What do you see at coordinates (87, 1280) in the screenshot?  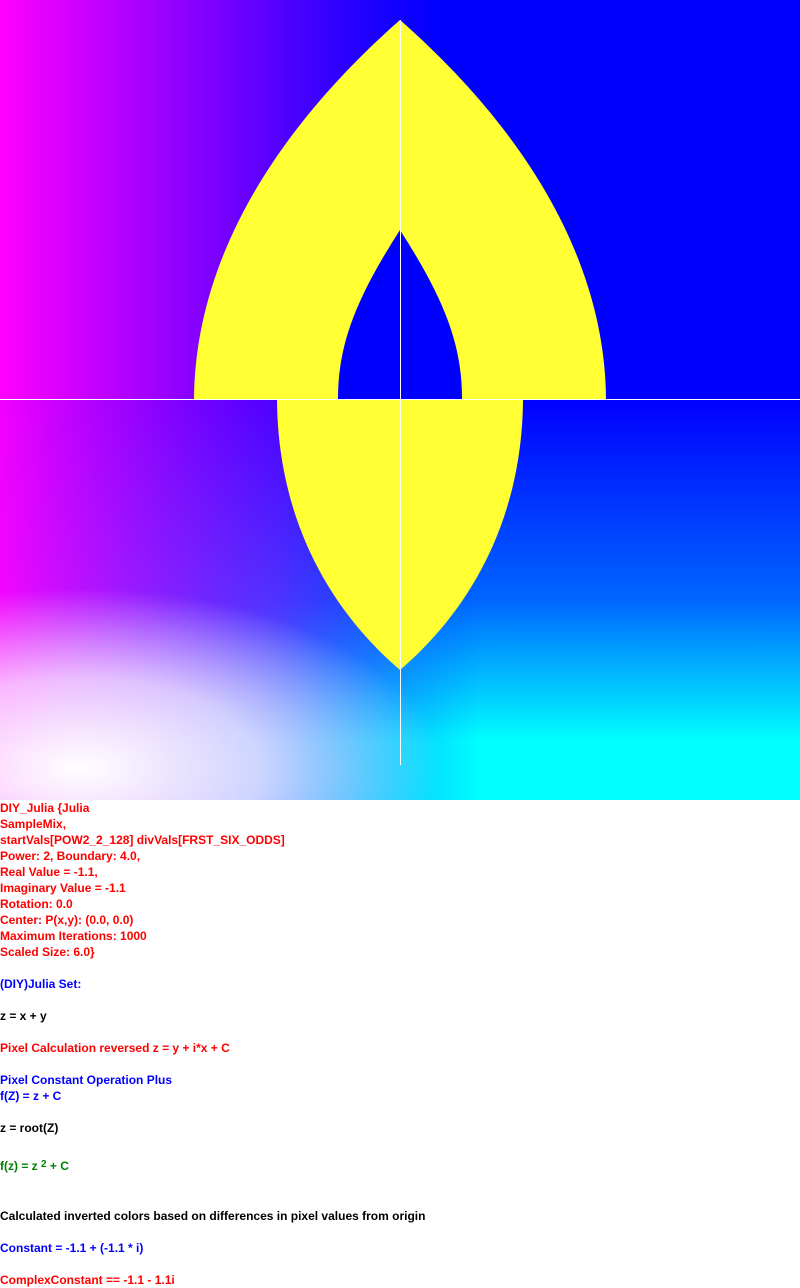 I see `complex-constant: ComplexConstant == -1.1 - 1.1i` at bounding box center [87, 1280].